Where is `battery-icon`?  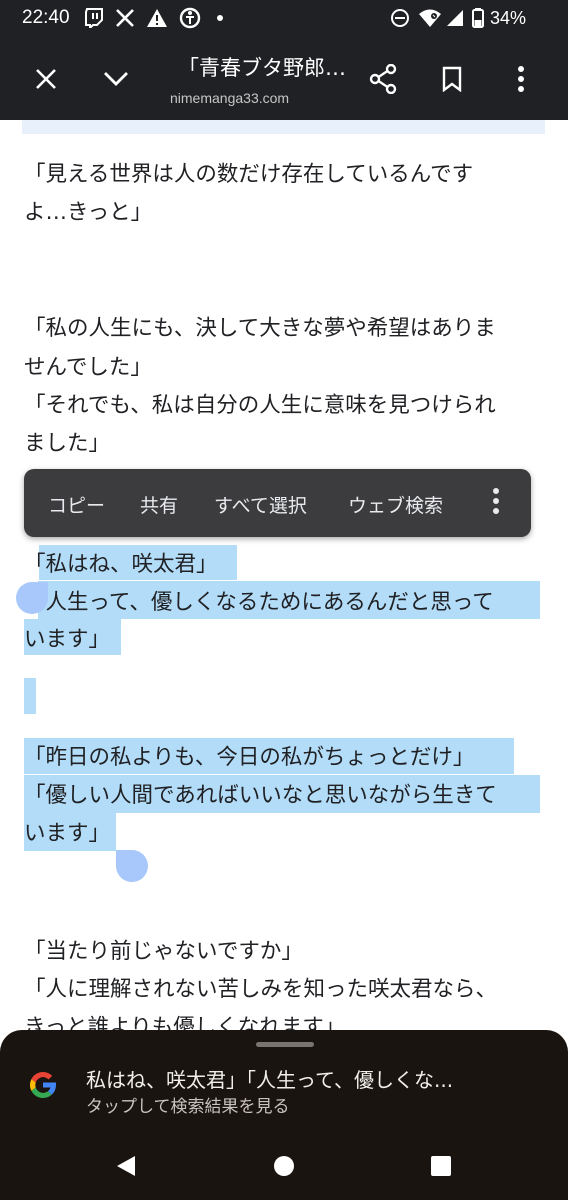
battery-icon is located at coordinates (478, 18).